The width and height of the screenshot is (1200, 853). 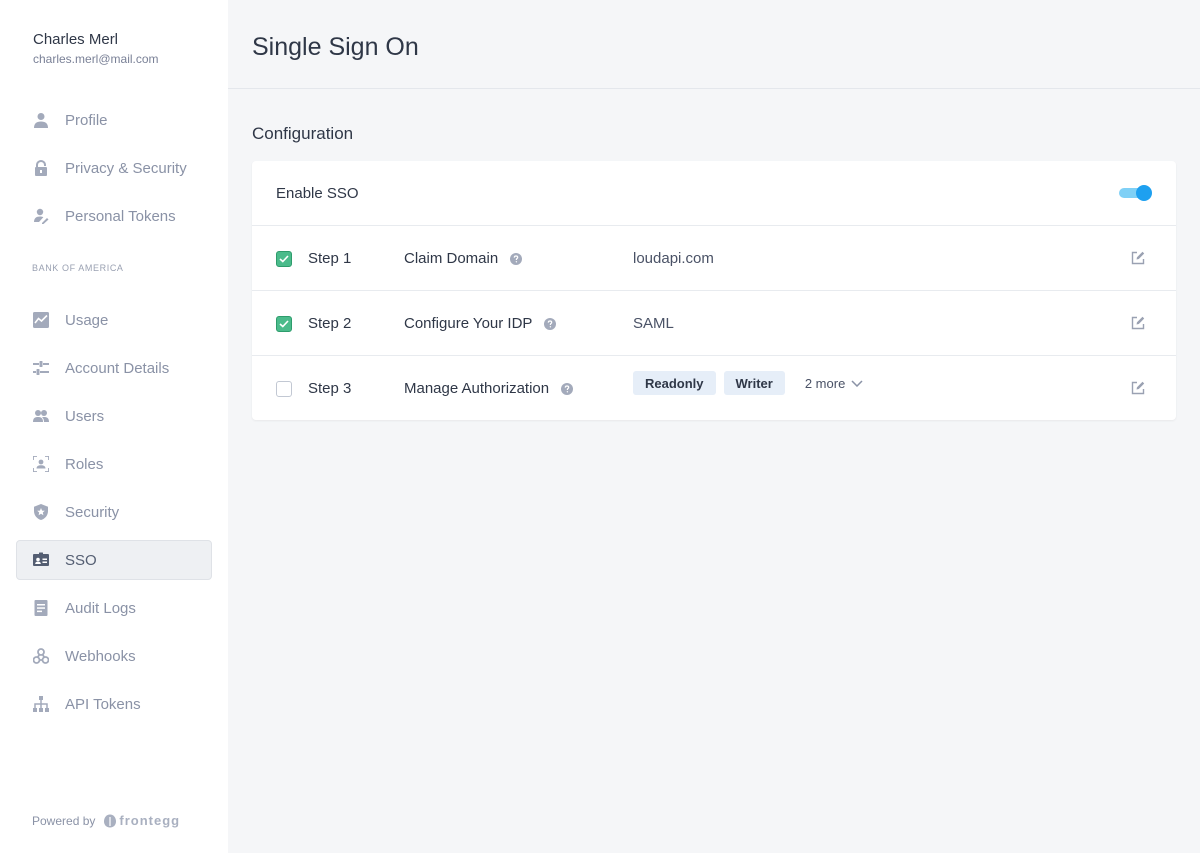 What do you see at coordinates (754, 383) in the screenshot?
I see `role-tag: Writer` at bounding box center [754, 383].